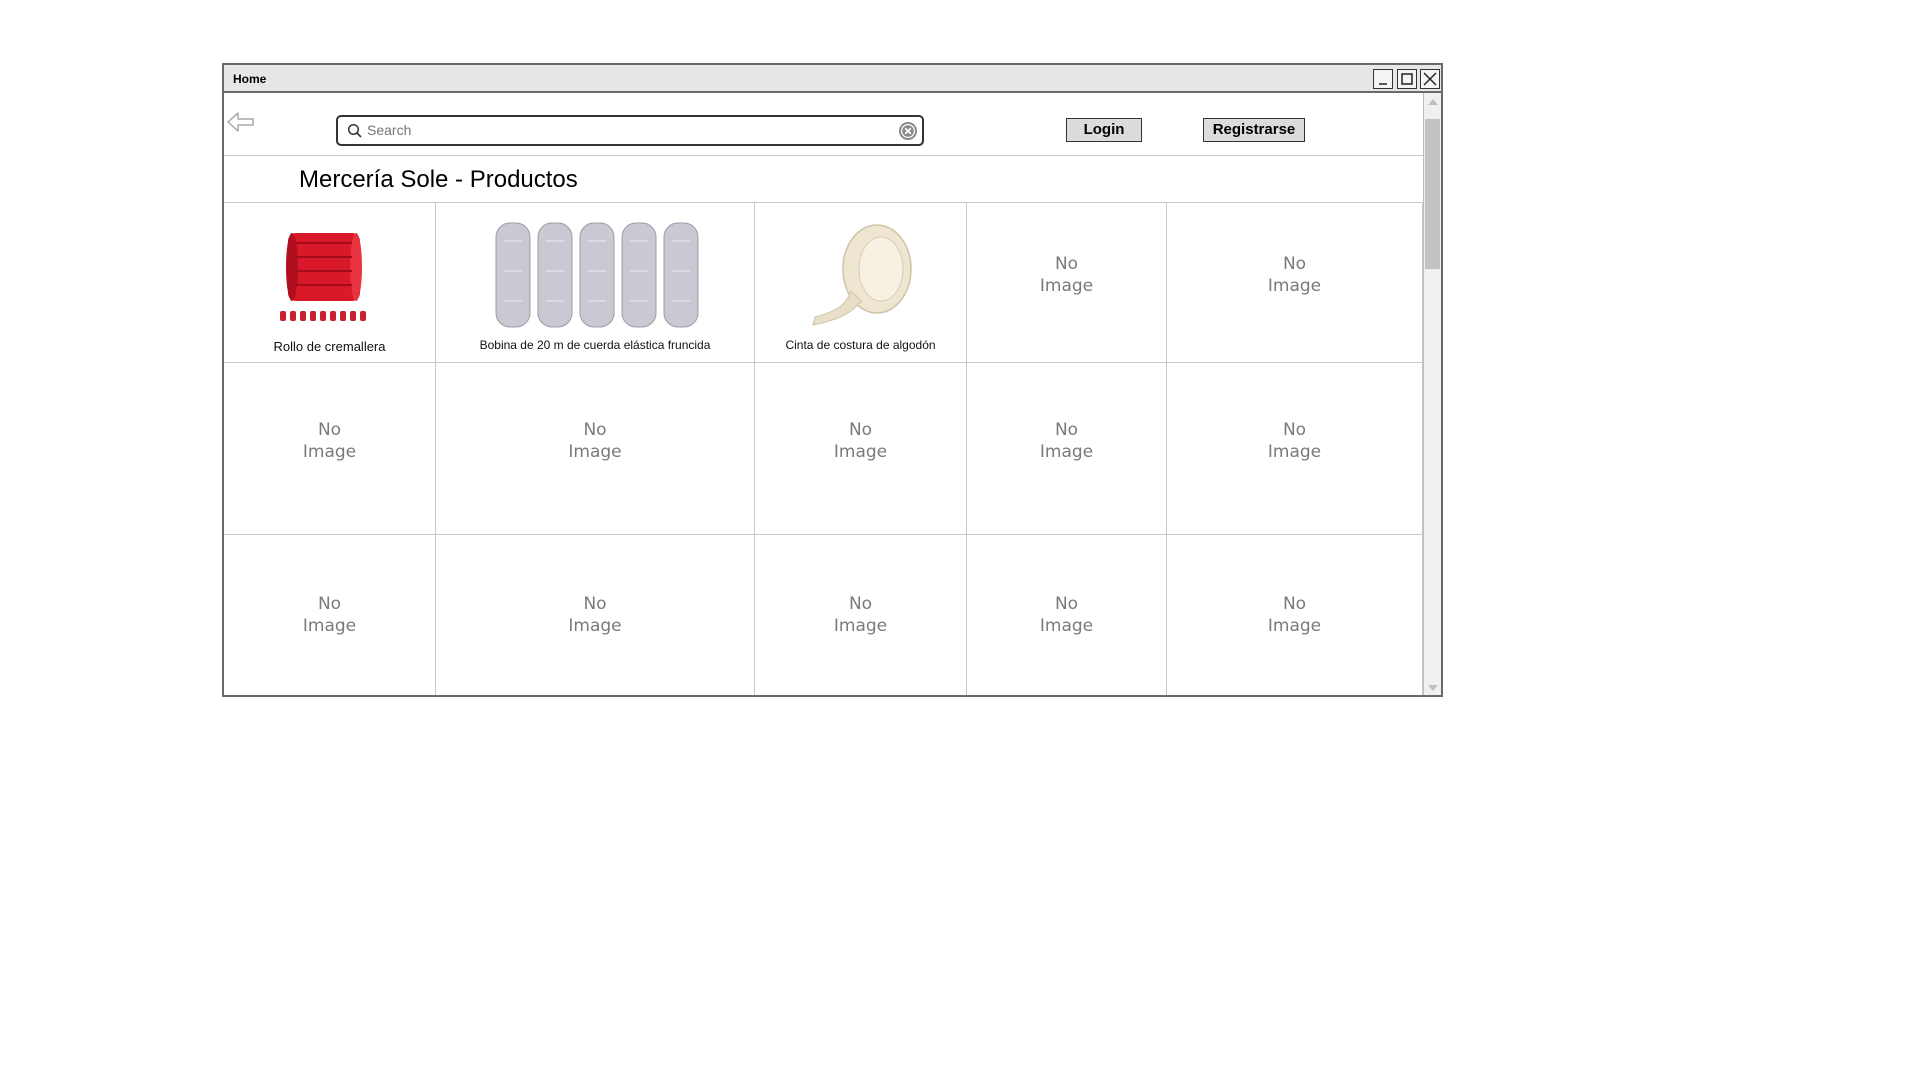 The image size is (1920, 1080). I want to click on search-box, so click(630, 130).